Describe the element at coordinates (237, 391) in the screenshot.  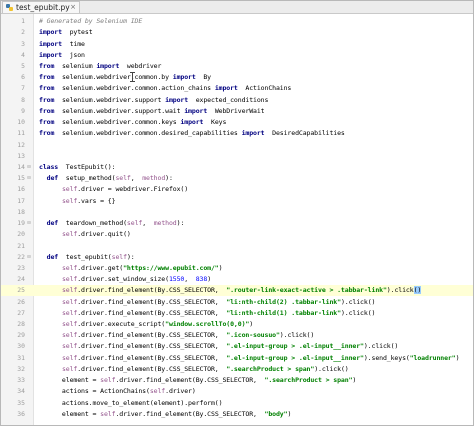
I see `code-line: 34 actions = ActionChains(self.driver)` at that location.